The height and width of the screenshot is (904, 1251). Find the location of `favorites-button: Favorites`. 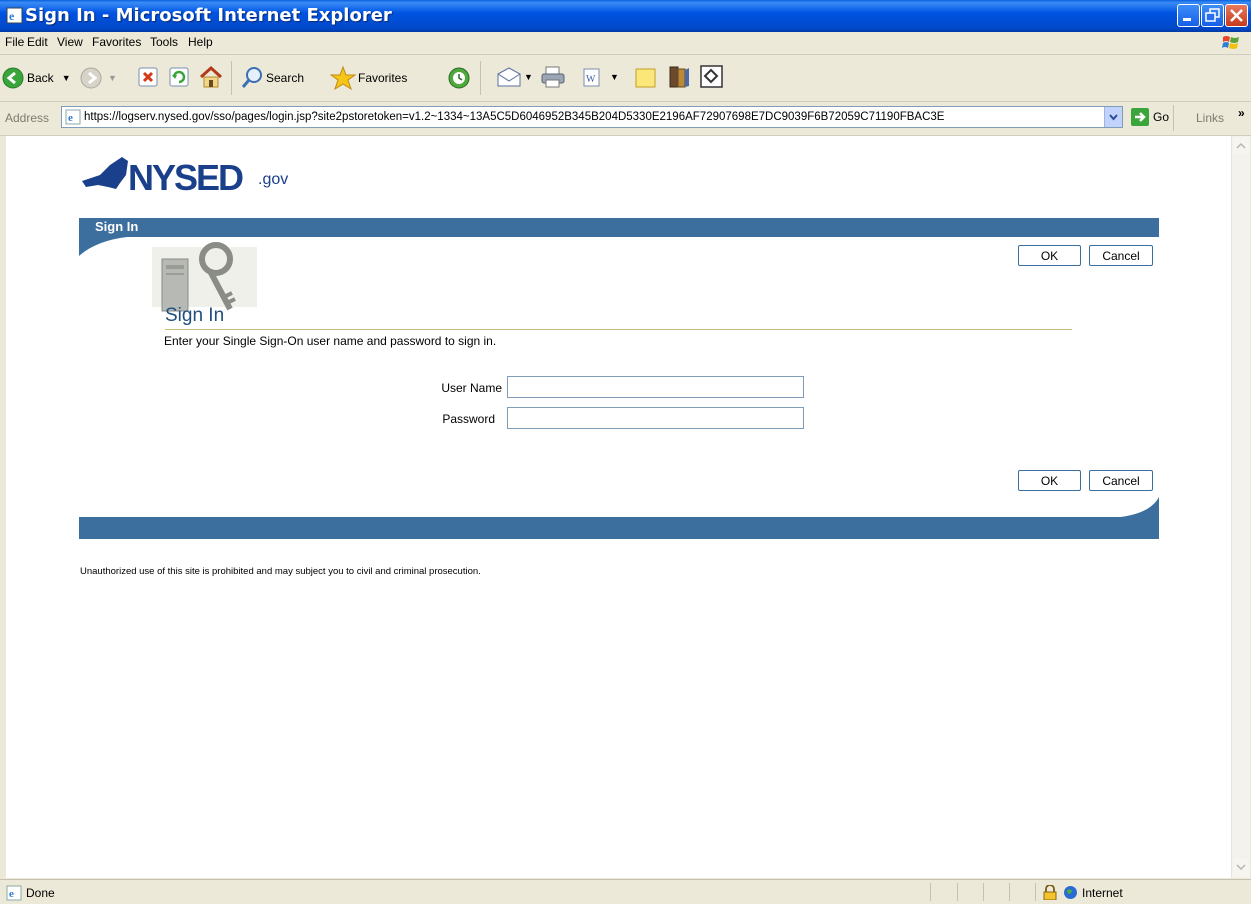

favorites-button: Favorites is located at coordinates (368, 78).